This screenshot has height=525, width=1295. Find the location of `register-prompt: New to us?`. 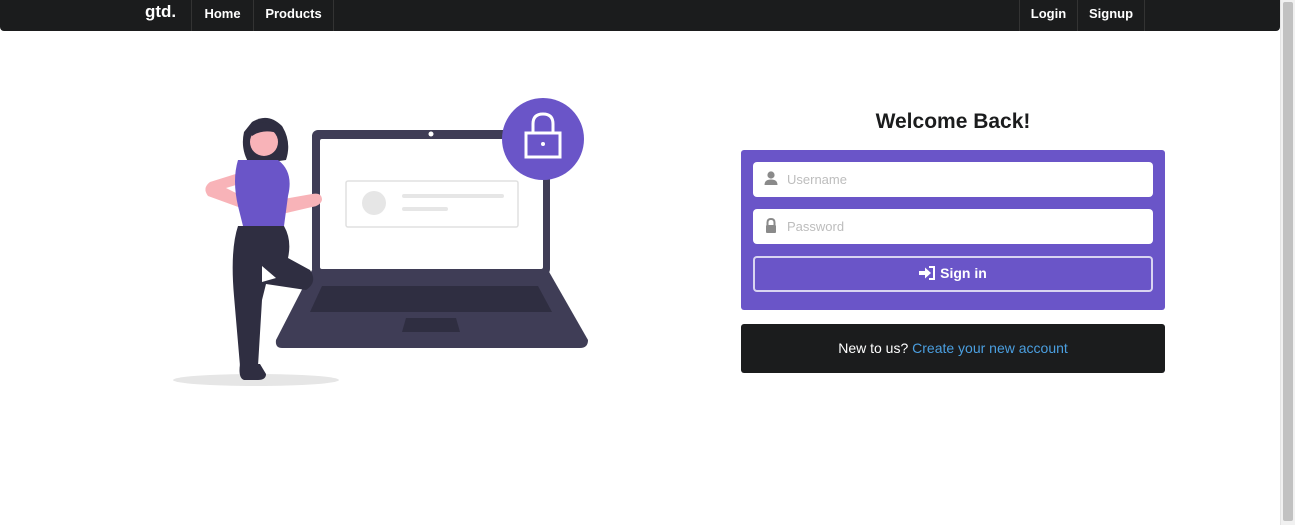

register-prompt: New to us? is located at coordinates (875, 348).